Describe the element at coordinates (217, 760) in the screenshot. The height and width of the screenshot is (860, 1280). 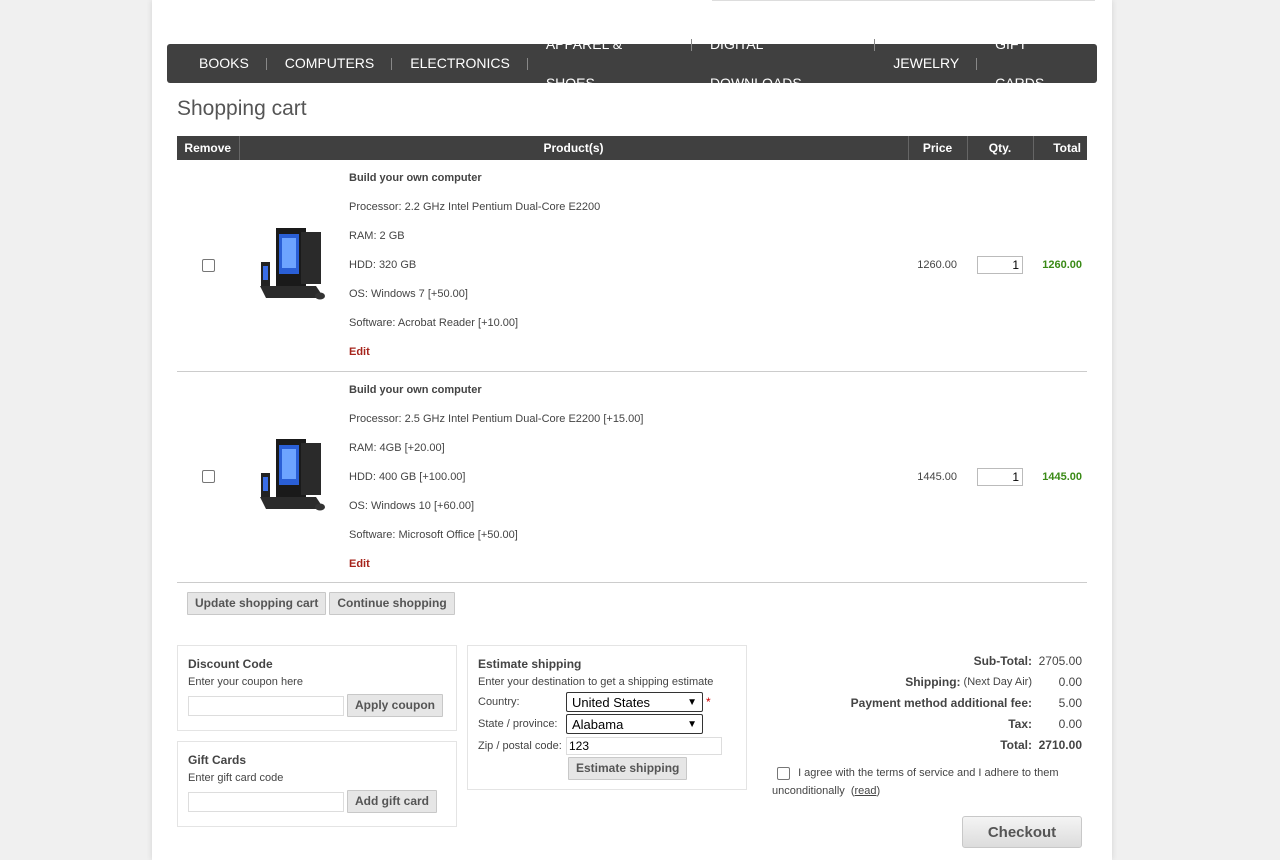
I see `giftcard-title: Gift Cards` at that location.